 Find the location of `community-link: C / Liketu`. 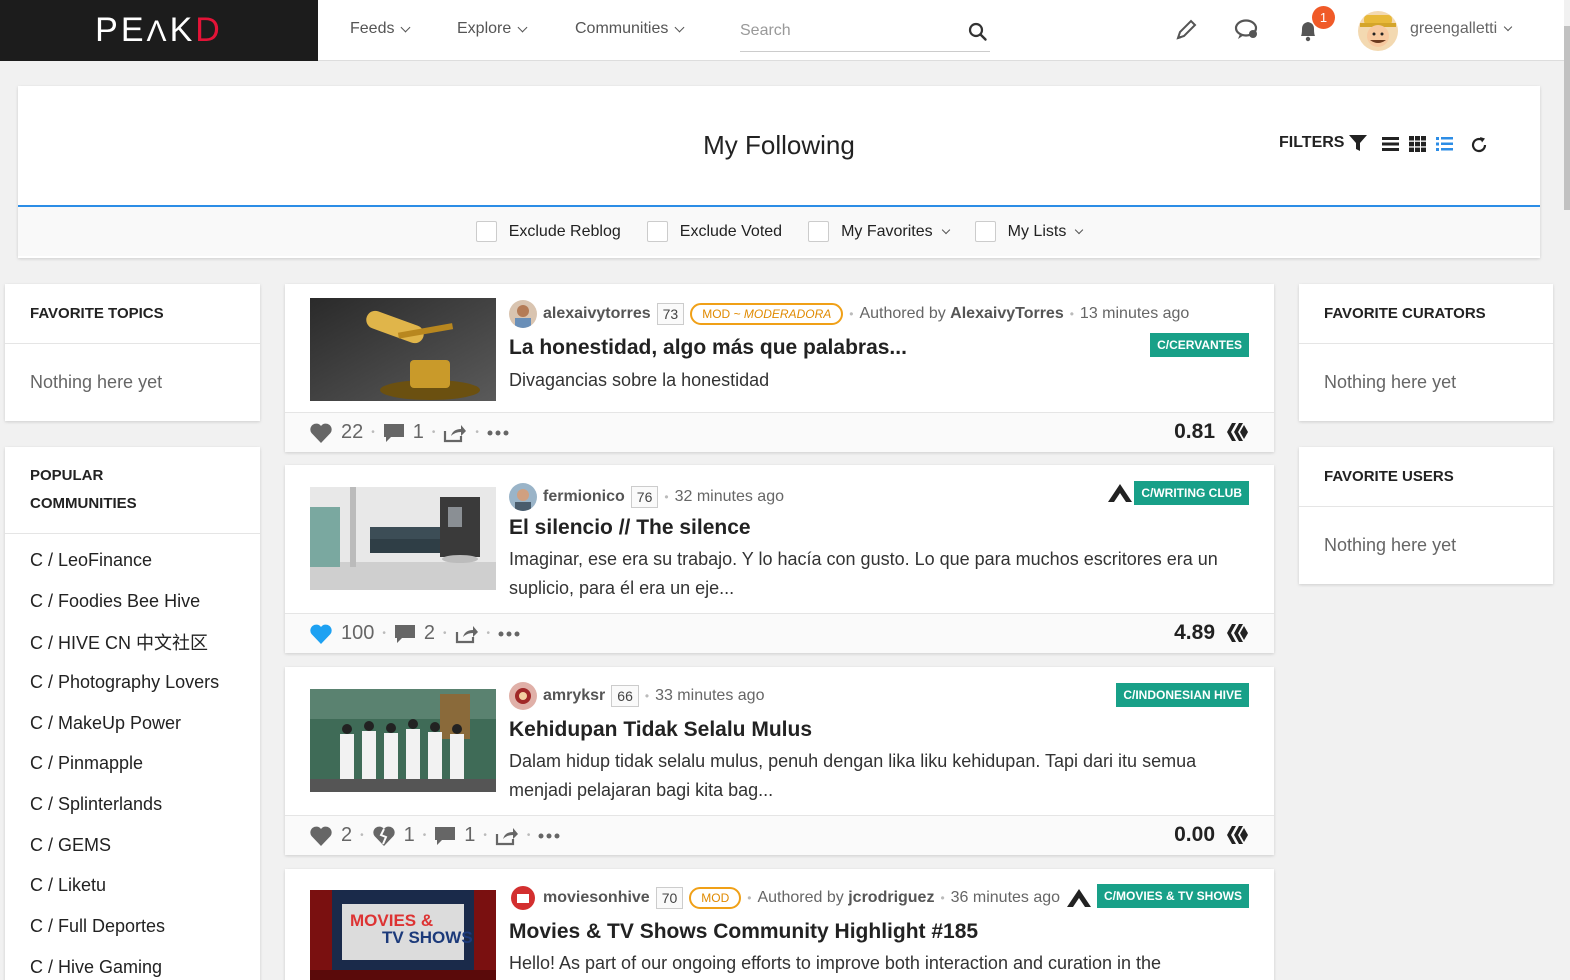

community-link: C / Liketu is located at coordinates (132, 886).